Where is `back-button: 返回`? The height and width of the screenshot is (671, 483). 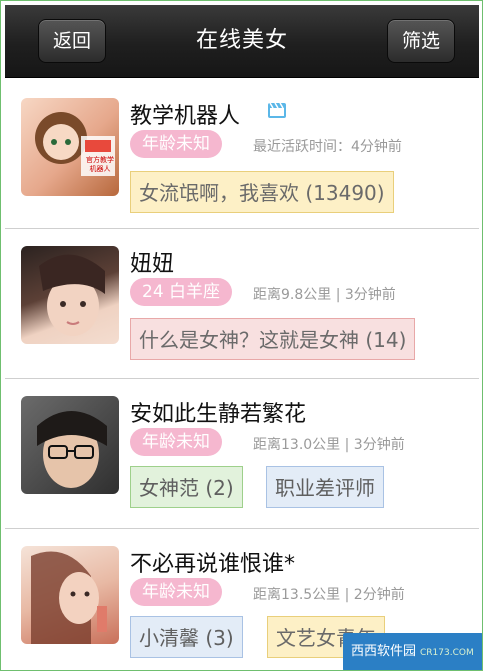 back-button: 返回 is located at coordinates (72, 41).